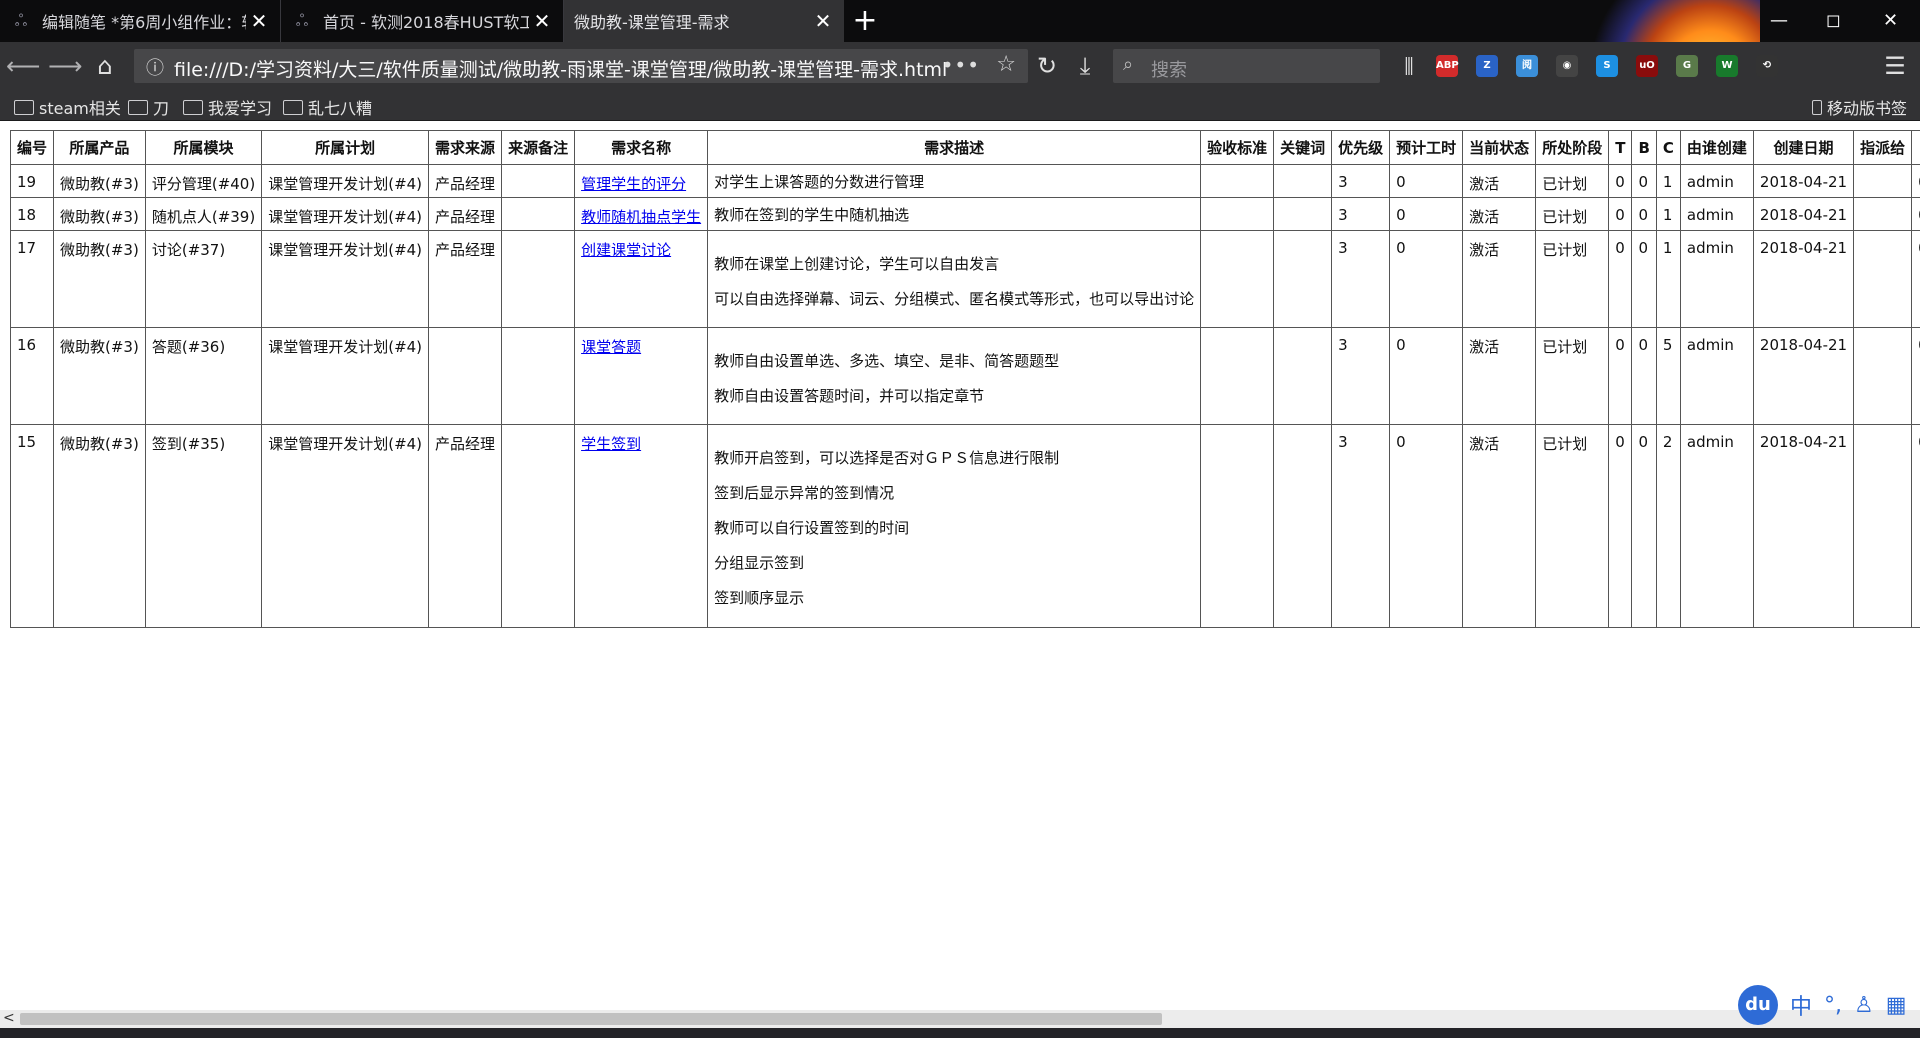 The height and width of the screenshot is (1038, 1920). I want to click on search-box: ⌕ 搜索, so click(1246, 66).